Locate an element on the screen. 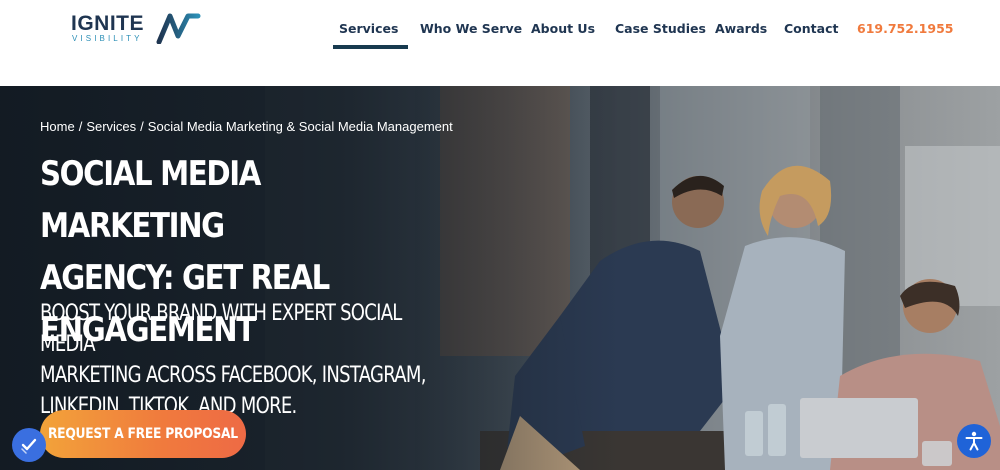  verified-badge-button is located at coordinates (29, 445).